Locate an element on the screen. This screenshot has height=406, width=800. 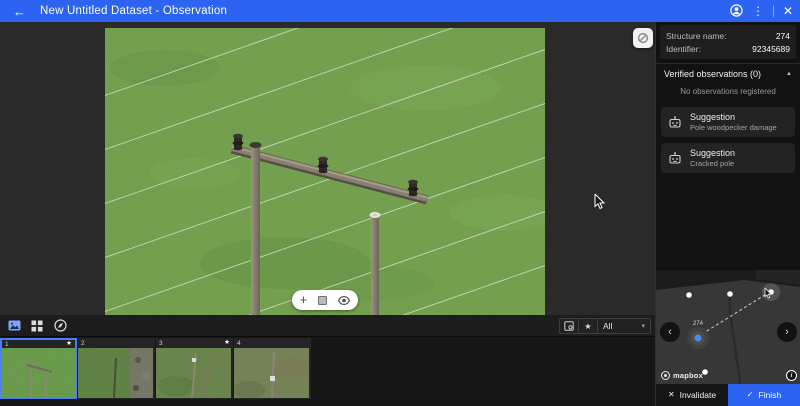
suggestion-card-cracked-pole: Suggestion Cracked pole is located at coordinates (728, 158).